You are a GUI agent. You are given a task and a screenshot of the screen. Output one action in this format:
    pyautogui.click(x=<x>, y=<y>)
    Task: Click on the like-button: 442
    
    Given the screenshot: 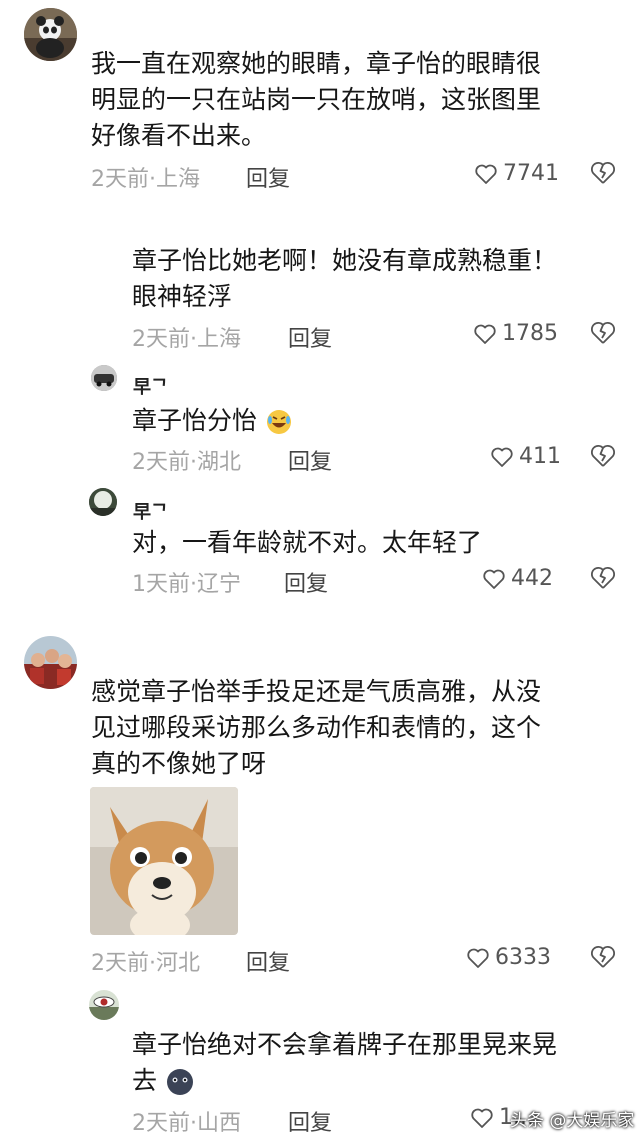 What is the action you would take?
    pyautogui.click(x=517, y=578)
    